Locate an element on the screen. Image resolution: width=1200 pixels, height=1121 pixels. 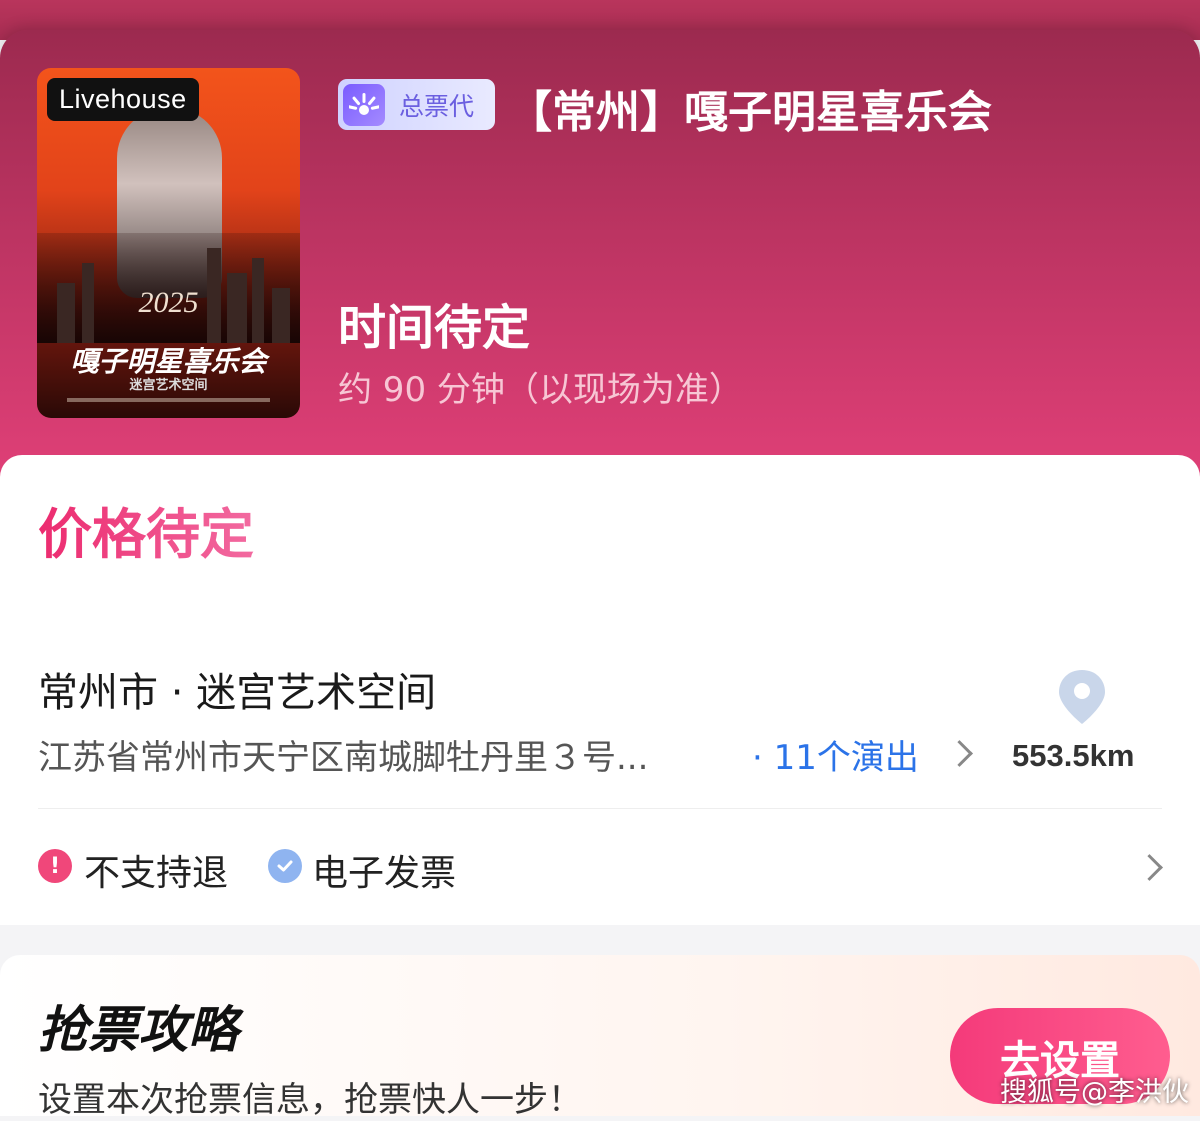
venue-shows-link: · 11个演出 is located at coordinates (835, 754).